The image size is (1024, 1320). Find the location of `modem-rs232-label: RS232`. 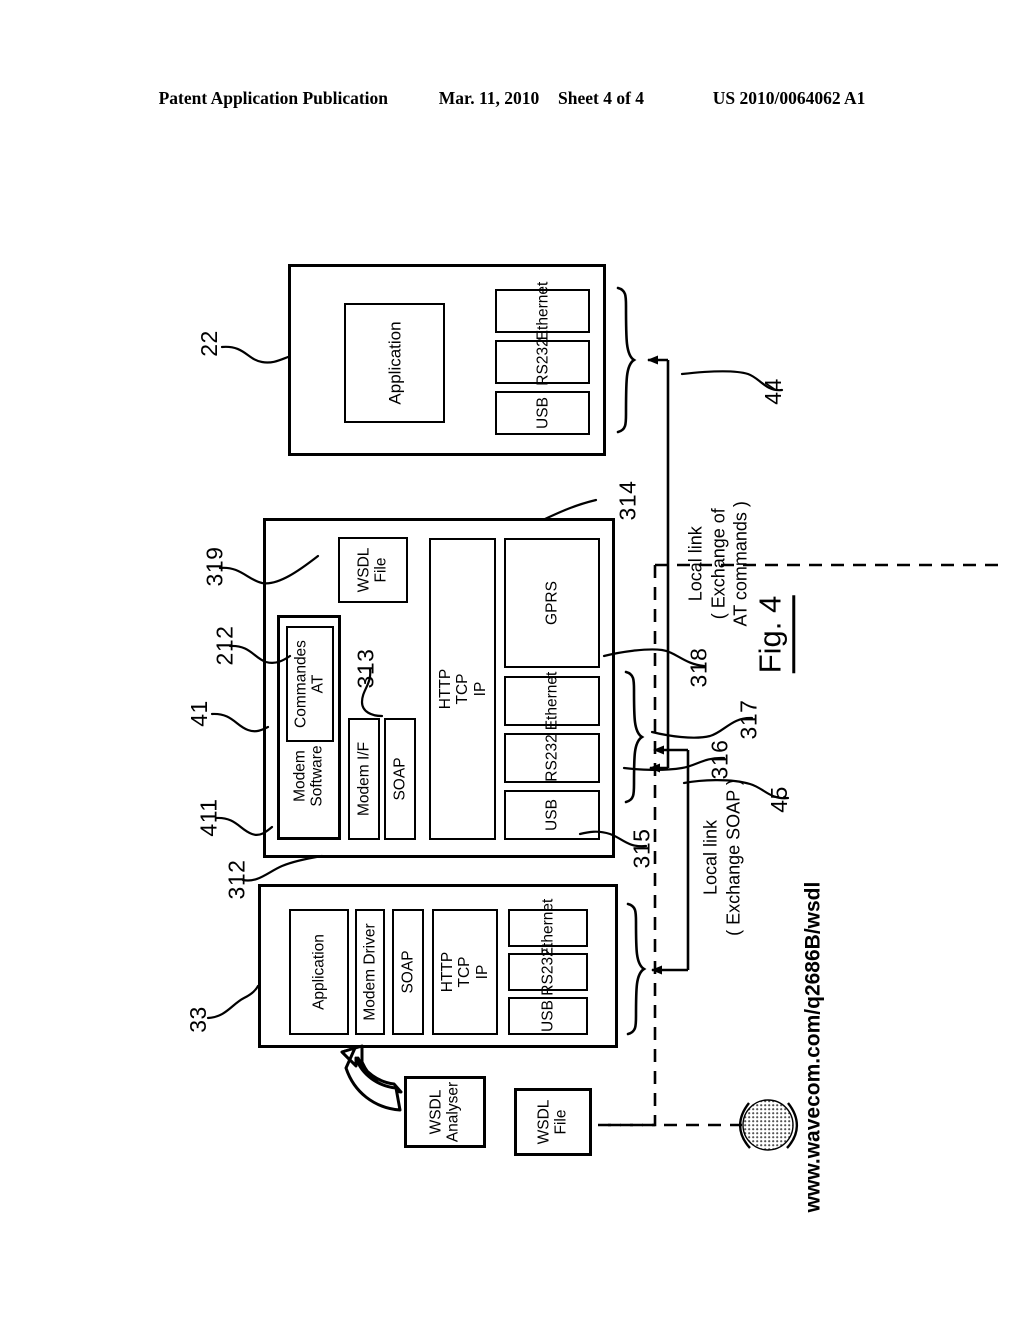

modem-rs232-label: RS232 is located at coordinates (552, 758).